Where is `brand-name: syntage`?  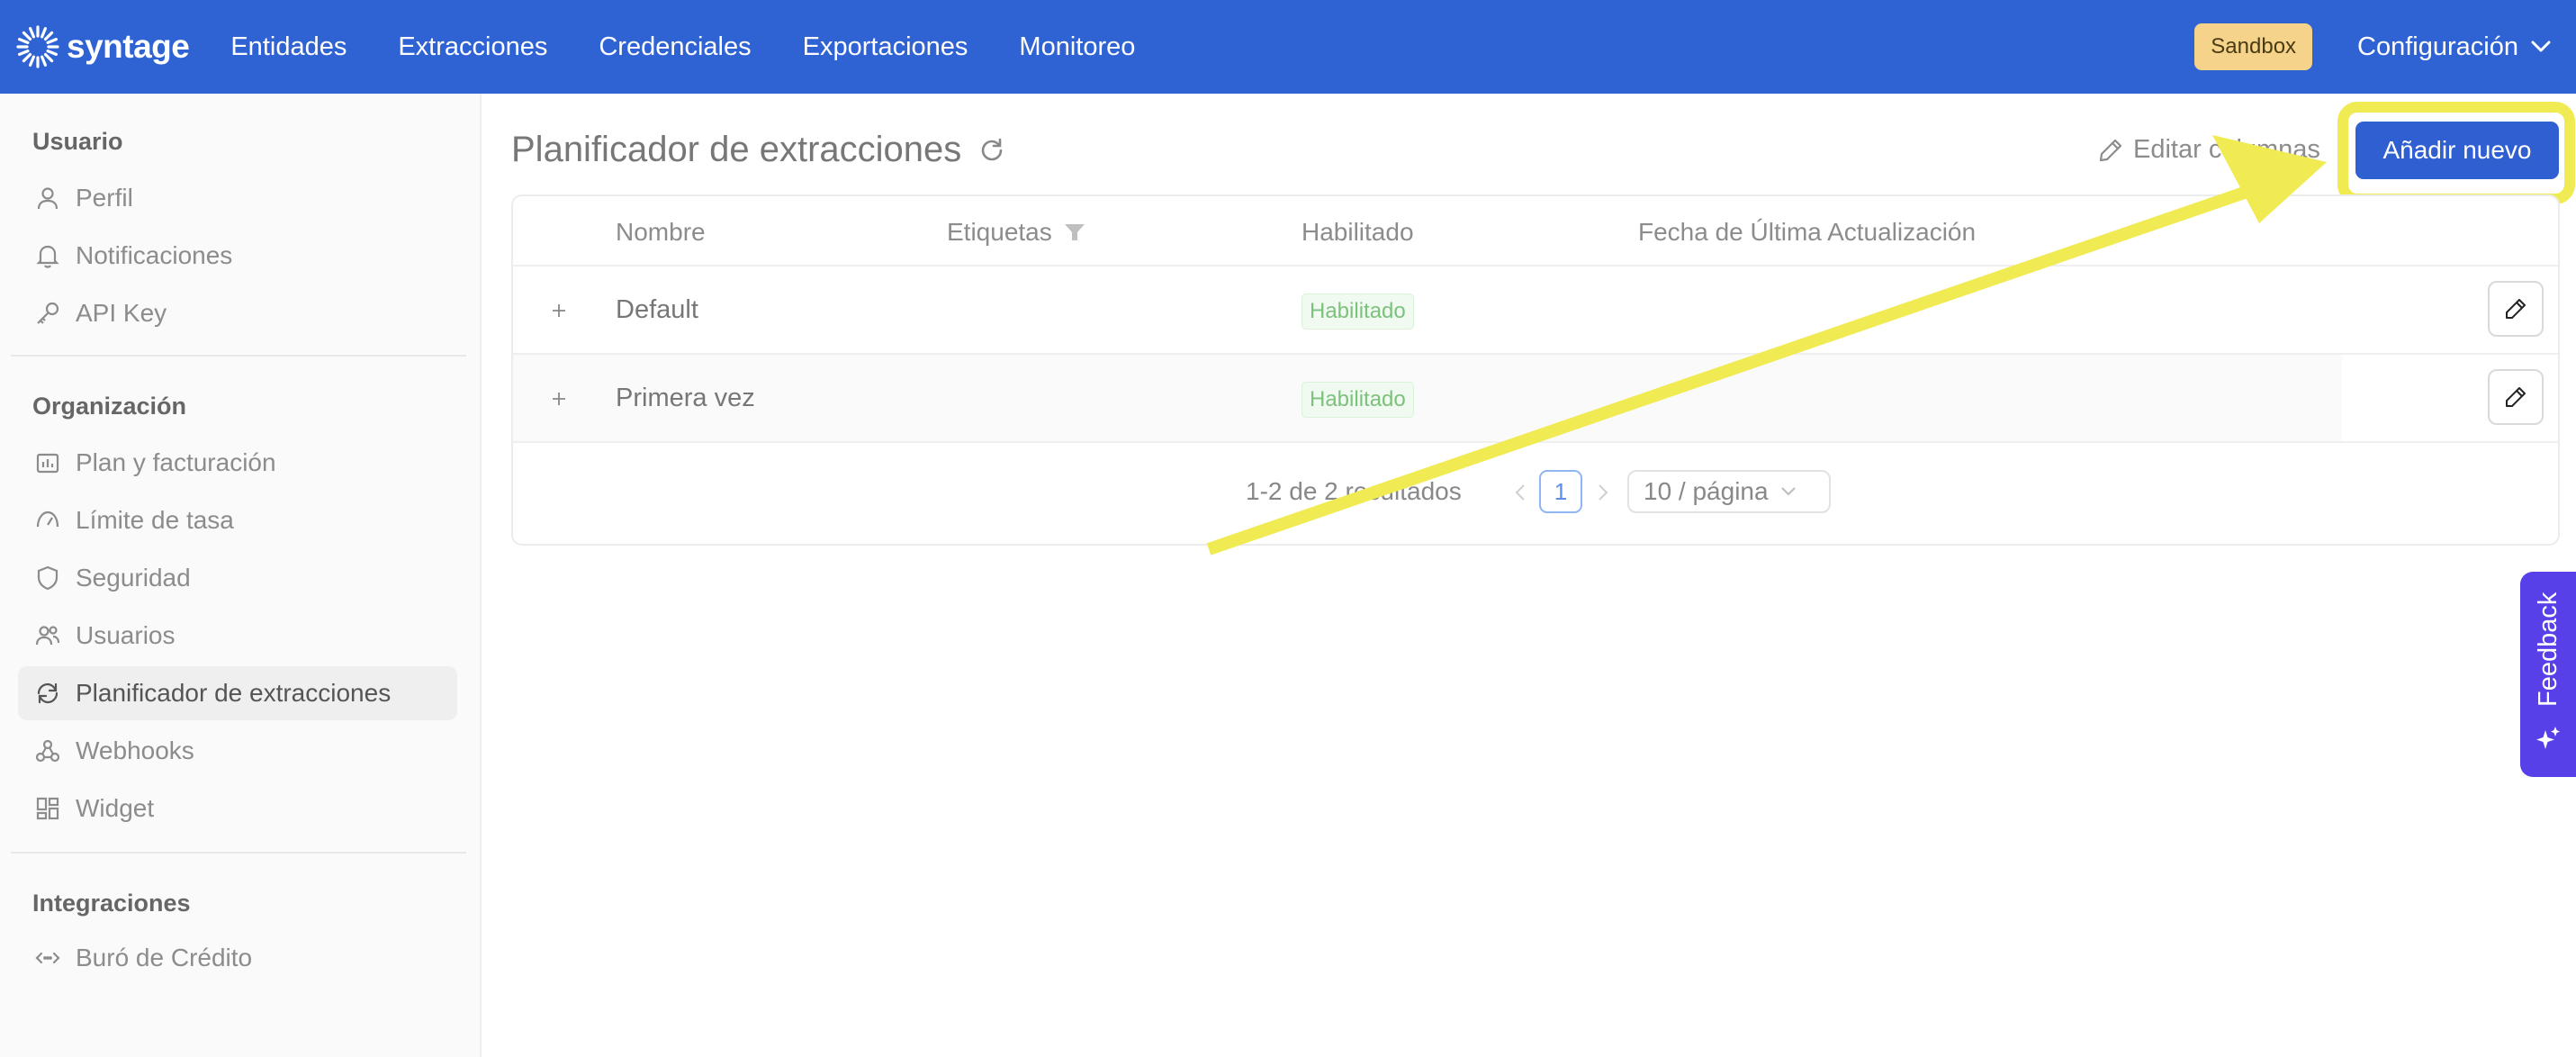
brand-name: syntage is located at coordinates (128, 46).